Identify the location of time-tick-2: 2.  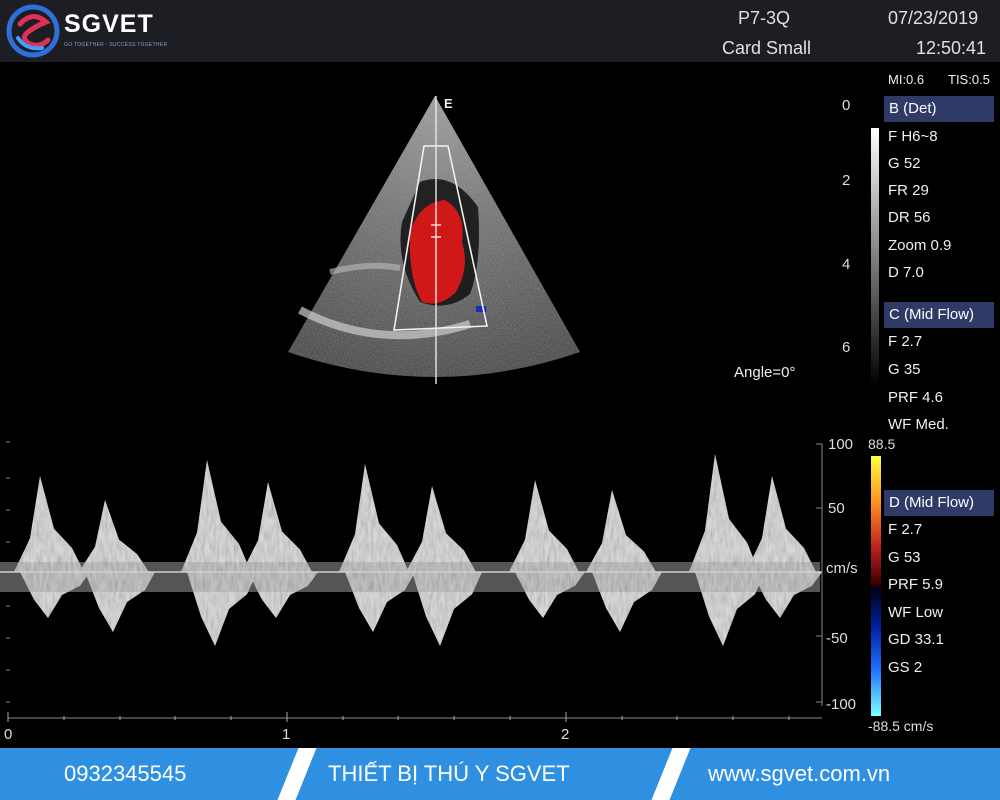
(565, 734).